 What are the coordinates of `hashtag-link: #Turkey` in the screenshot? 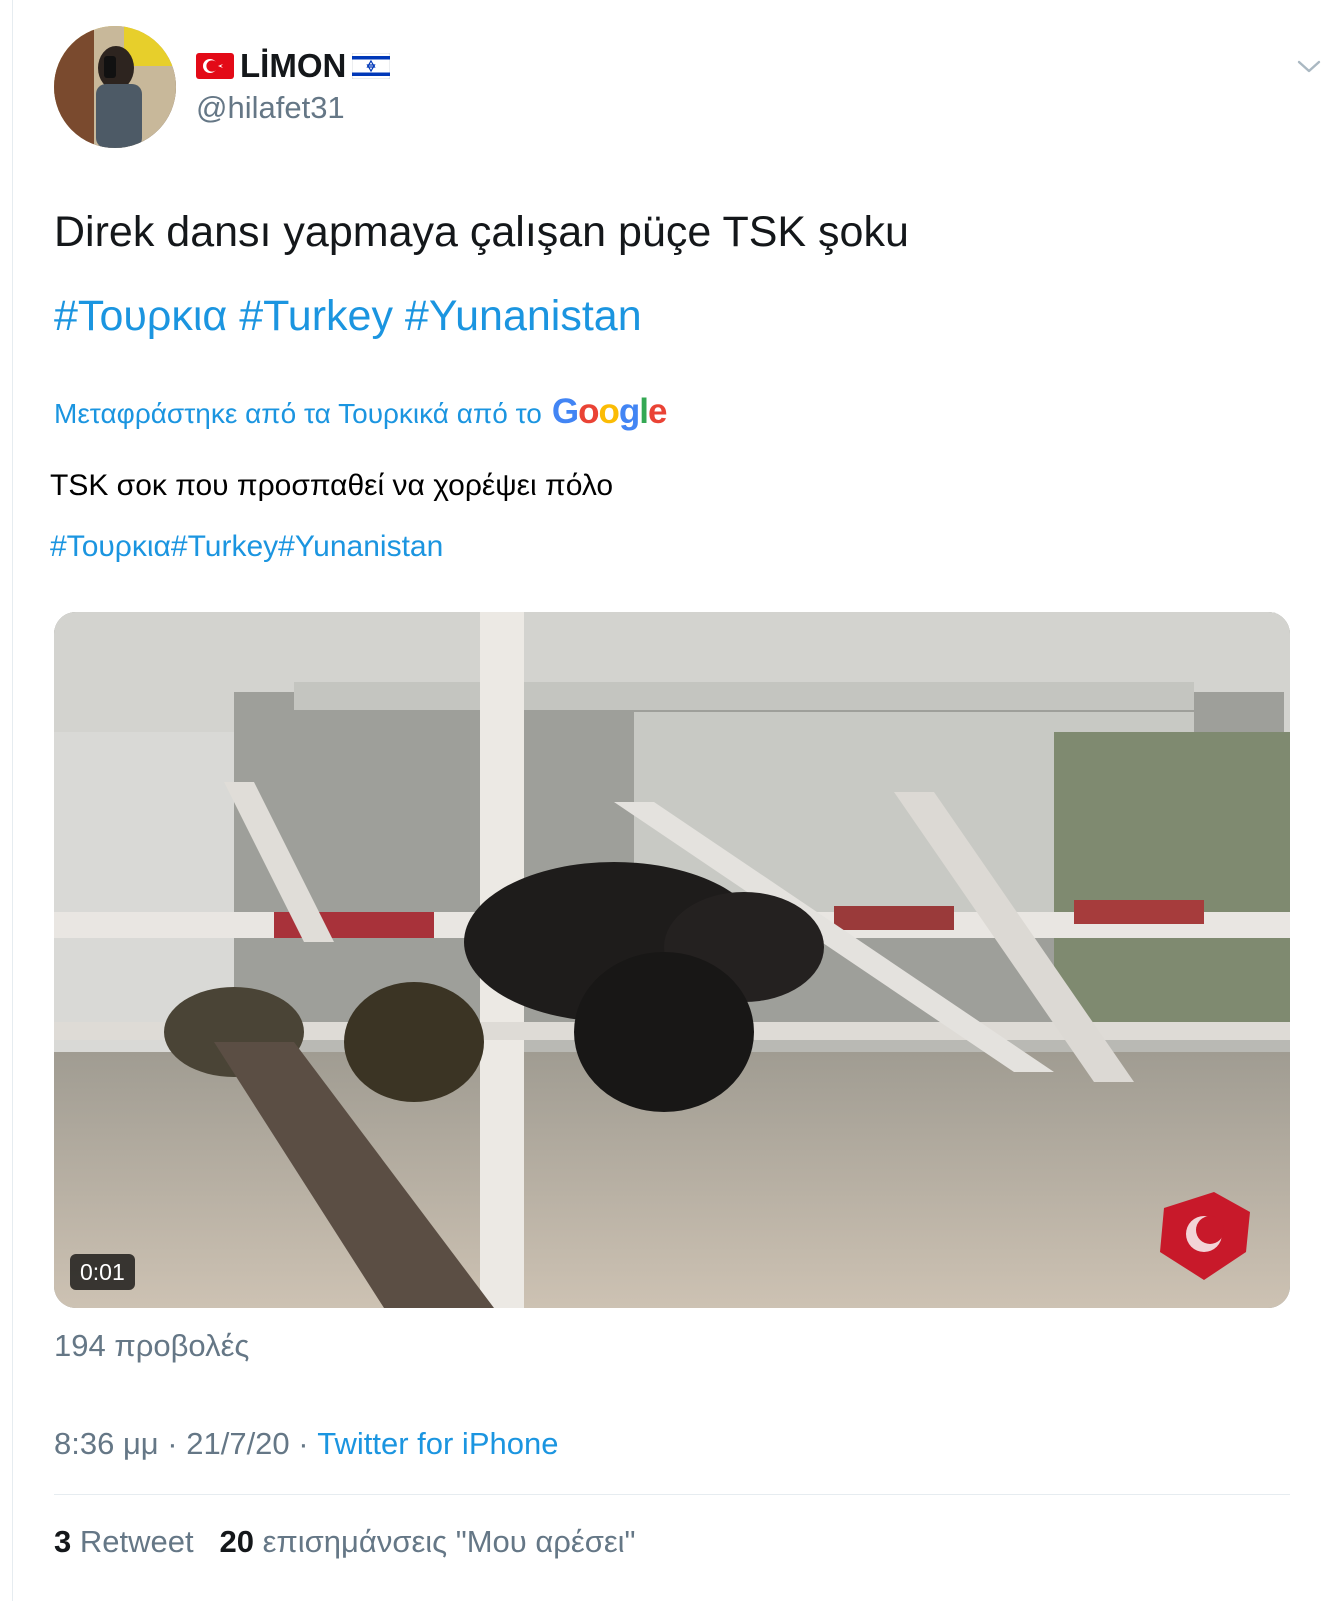 It's located at (316, 316).